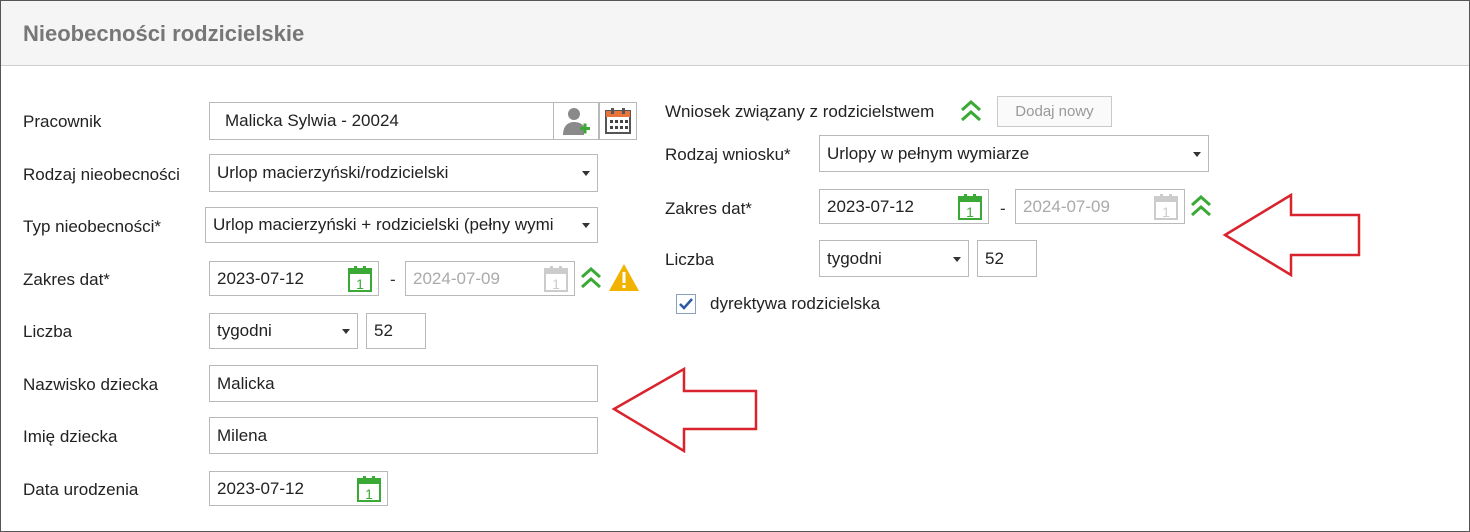 The image size is (1470, 532). I want to click on request-date-range-label: Zakres dat*, so click(708, 208).